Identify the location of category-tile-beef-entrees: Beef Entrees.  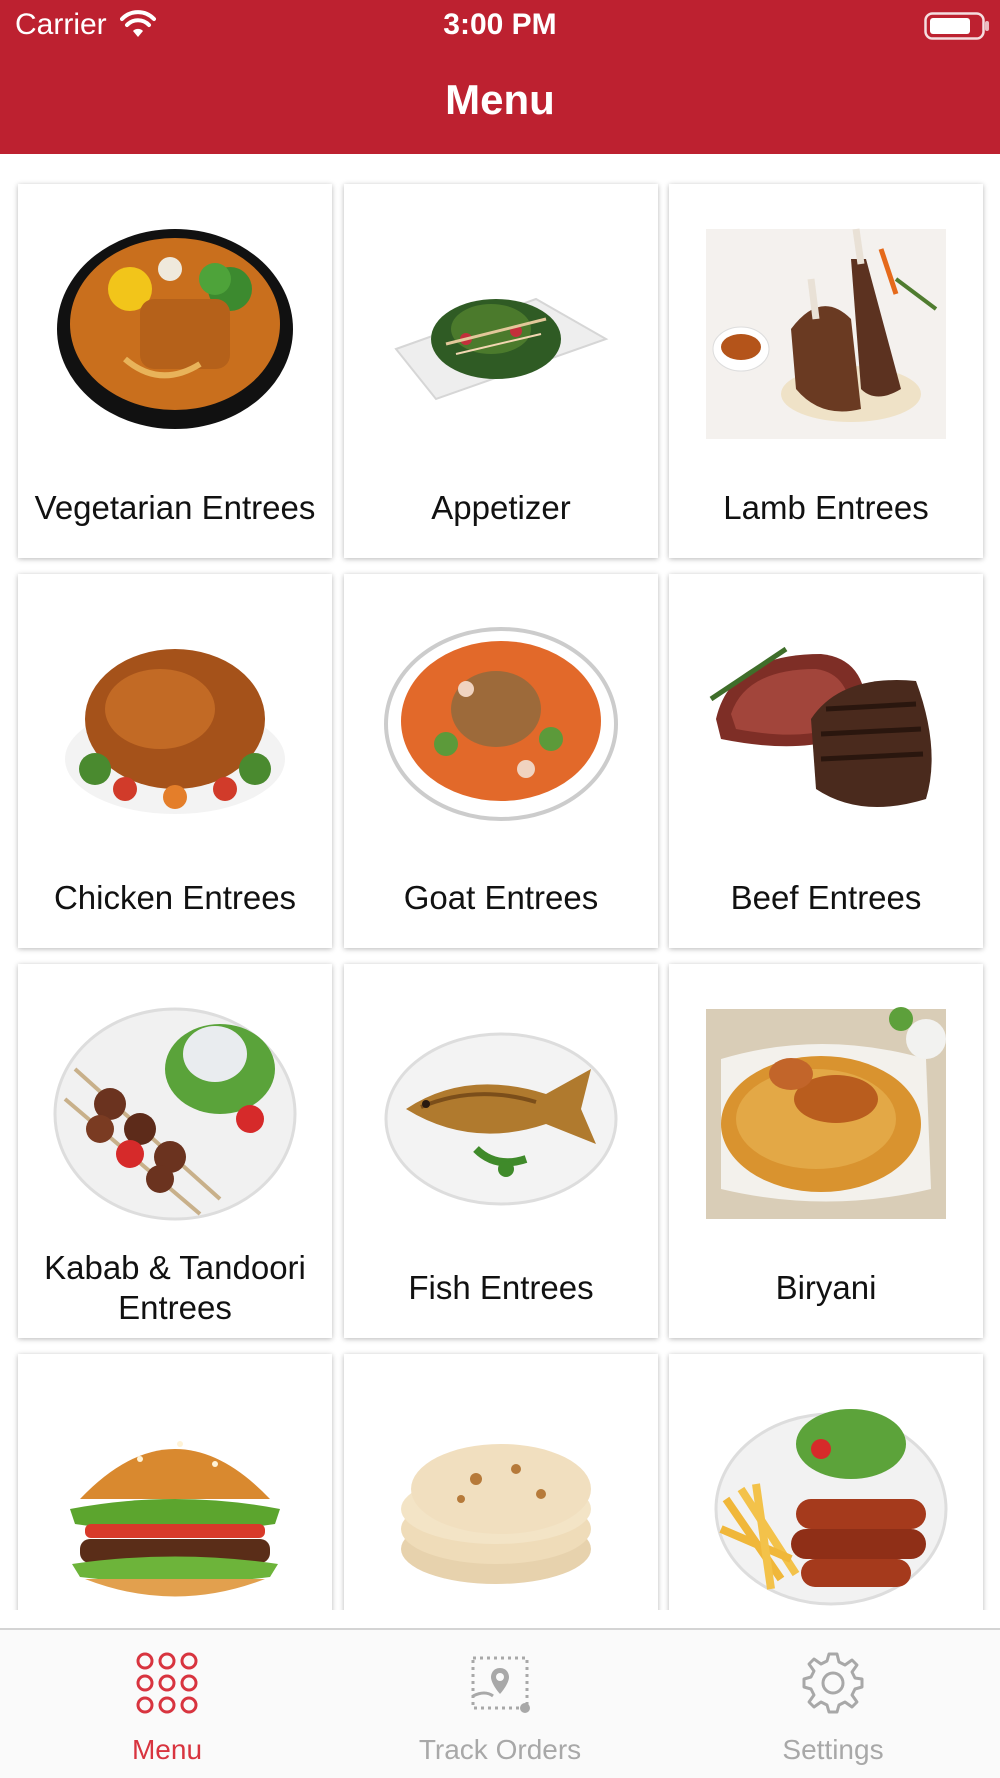
(826, 761).